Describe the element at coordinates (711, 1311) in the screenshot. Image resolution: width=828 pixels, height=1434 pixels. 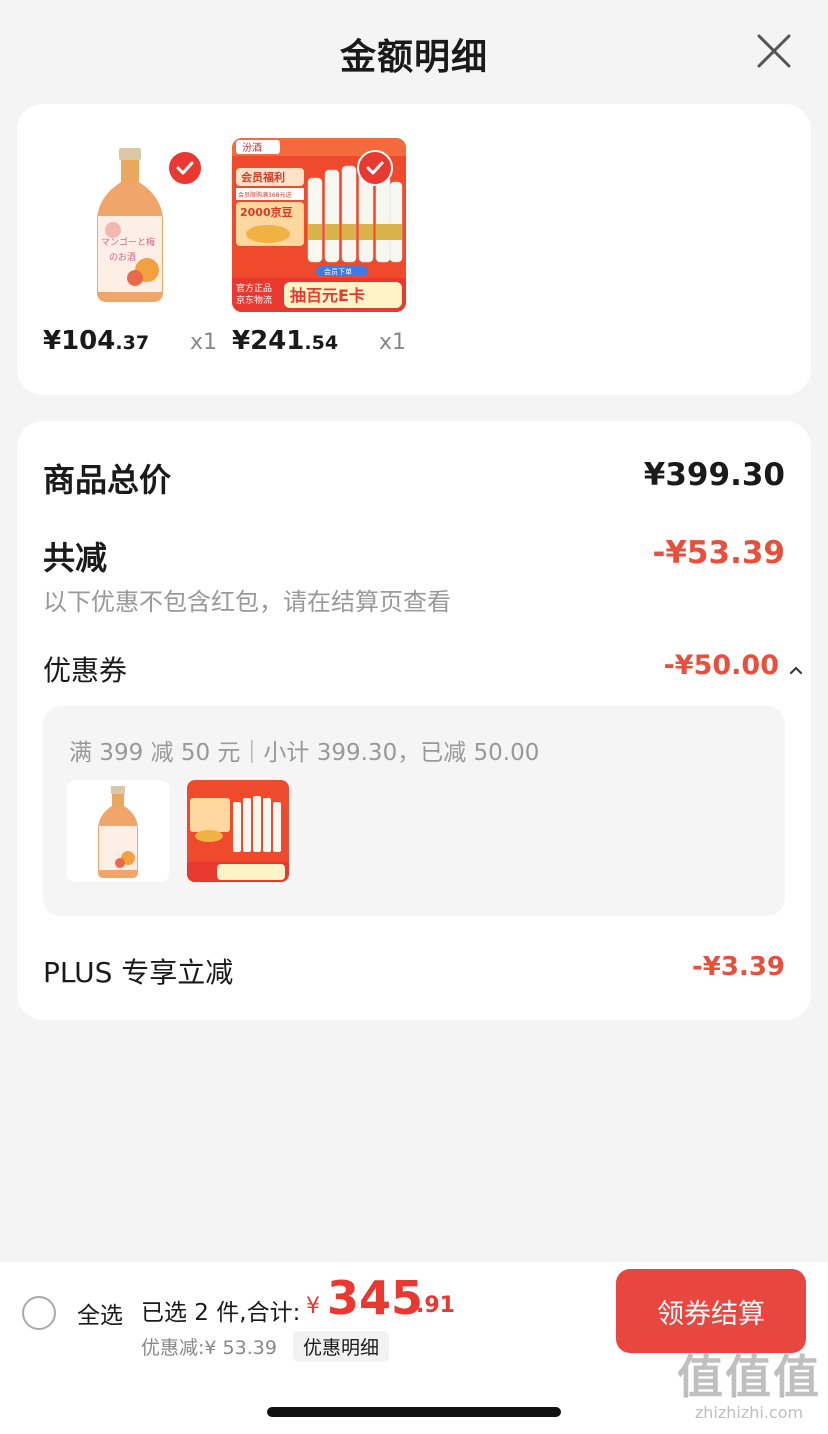
I see `checkout-button: 领券结算` at that location.